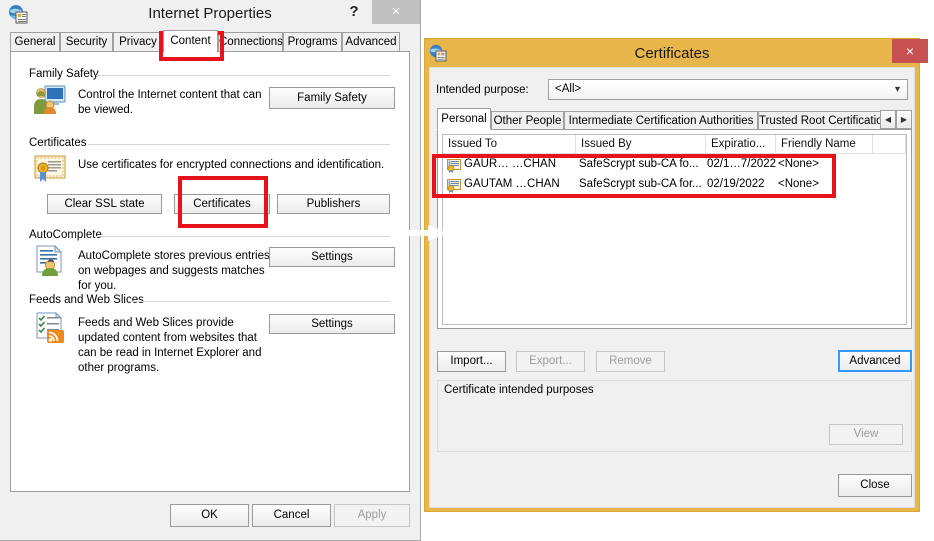  I want to click on pointer-arrow-icon, so click(423, 233).